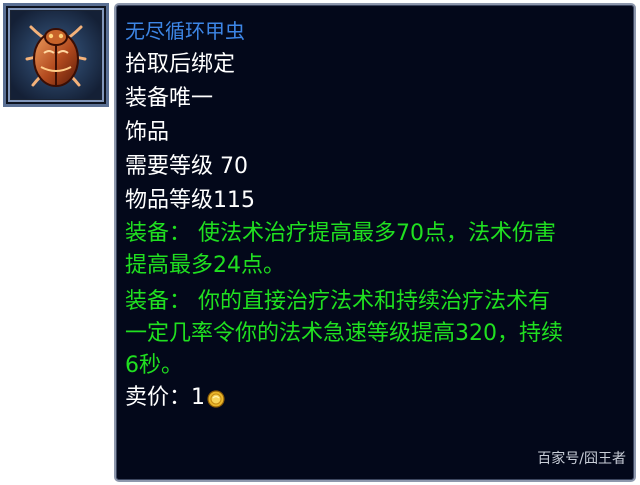  What do you see at coordinates (154, 365) in the screenshot?
I see `effect-2-line-3: 6秒。` at bounding box center [154, 365].